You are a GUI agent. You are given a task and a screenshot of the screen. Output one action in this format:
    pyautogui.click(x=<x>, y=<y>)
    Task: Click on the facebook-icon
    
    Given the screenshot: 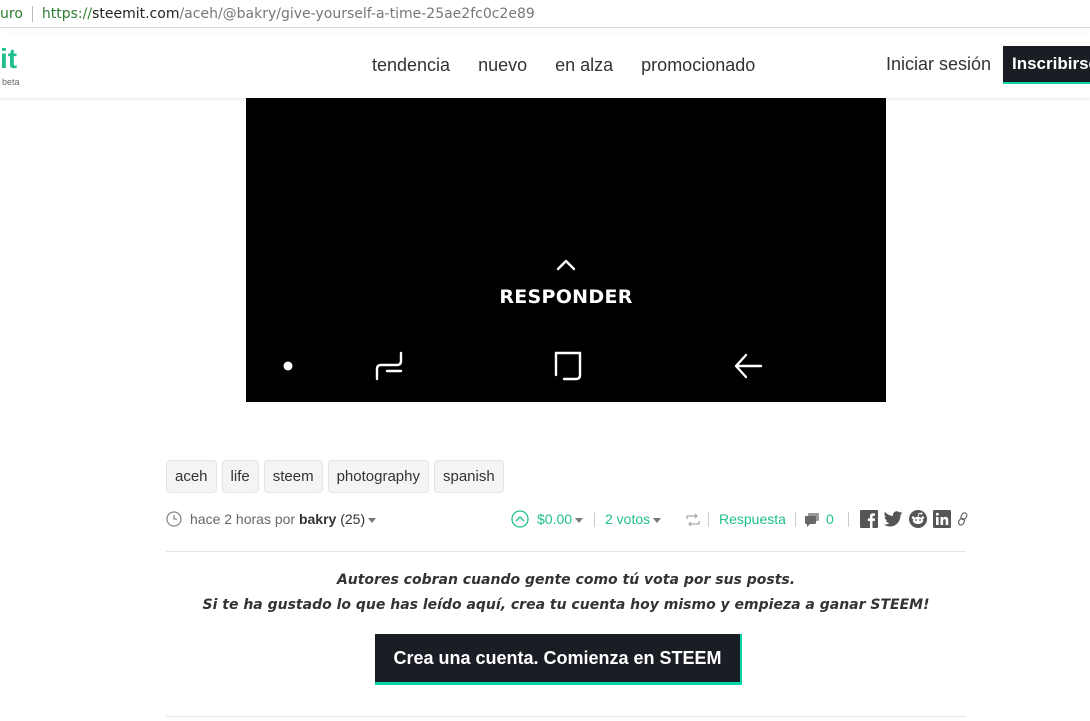 What is the action you would take?
    pyautogui.click(x=869, y=520)
    